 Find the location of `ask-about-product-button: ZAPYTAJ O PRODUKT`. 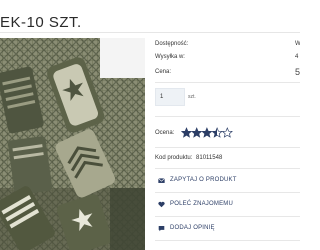

ask-about-product-button: ZAPYTAJ O PRODUKT is located at coordinates (227, 181).